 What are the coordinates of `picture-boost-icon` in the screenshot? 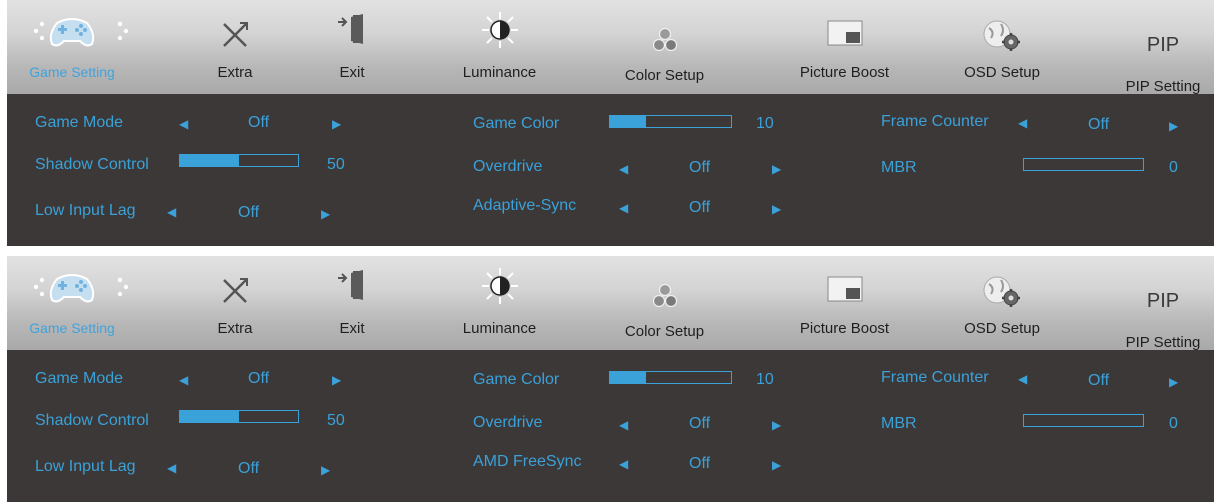 It's located at (845, 35).